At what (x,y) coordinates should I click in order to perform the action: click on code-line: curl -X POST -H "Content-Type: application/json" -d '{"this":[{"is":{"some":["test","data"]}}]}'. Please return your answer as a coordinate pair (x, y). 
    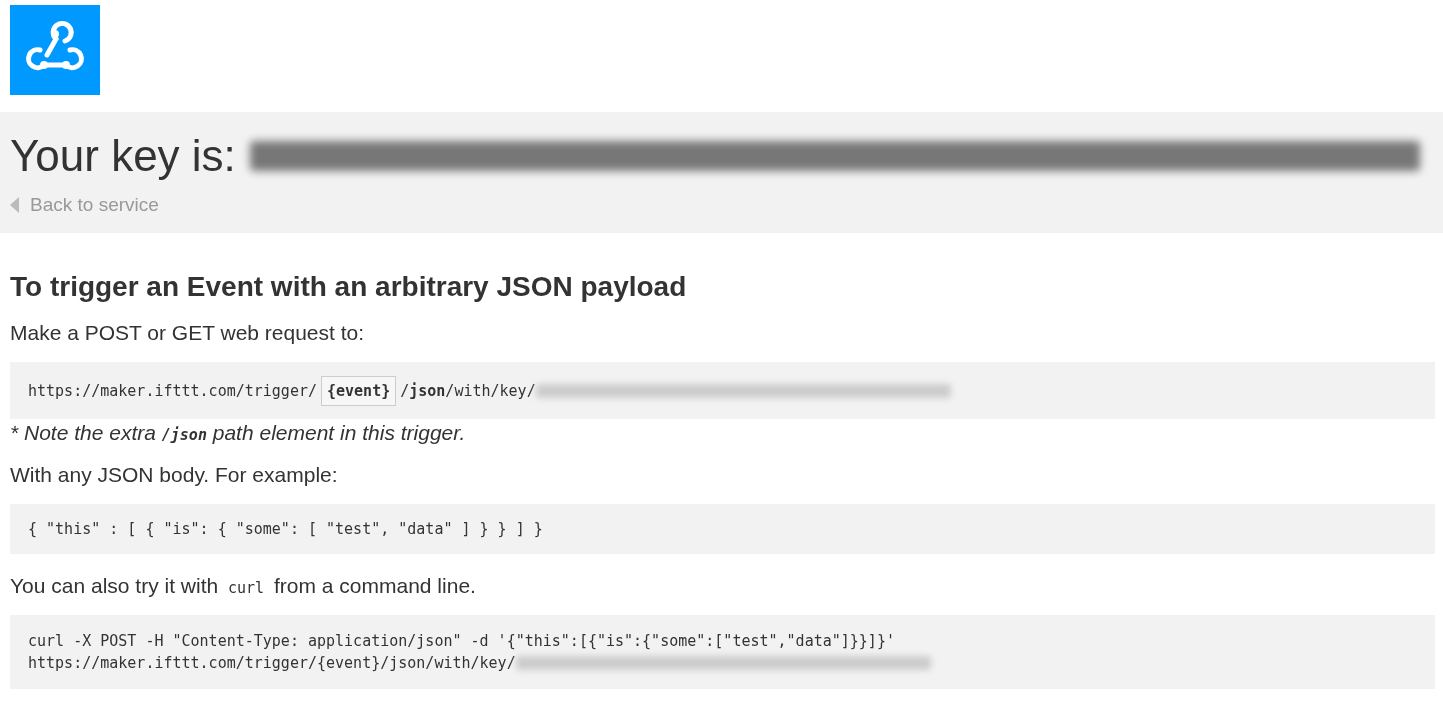
    Looking at the image, I should click on (461, 641).